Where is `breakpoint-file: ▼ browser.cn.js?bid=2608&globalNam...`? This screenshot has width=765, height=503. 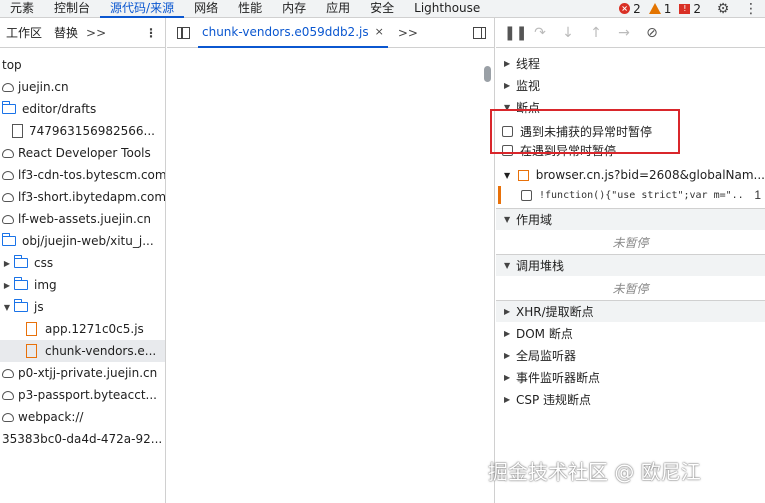
breakpoint-file: ▼ browser.cn.js?bid=2608&globalNam... is located at coordinates (630, 175).